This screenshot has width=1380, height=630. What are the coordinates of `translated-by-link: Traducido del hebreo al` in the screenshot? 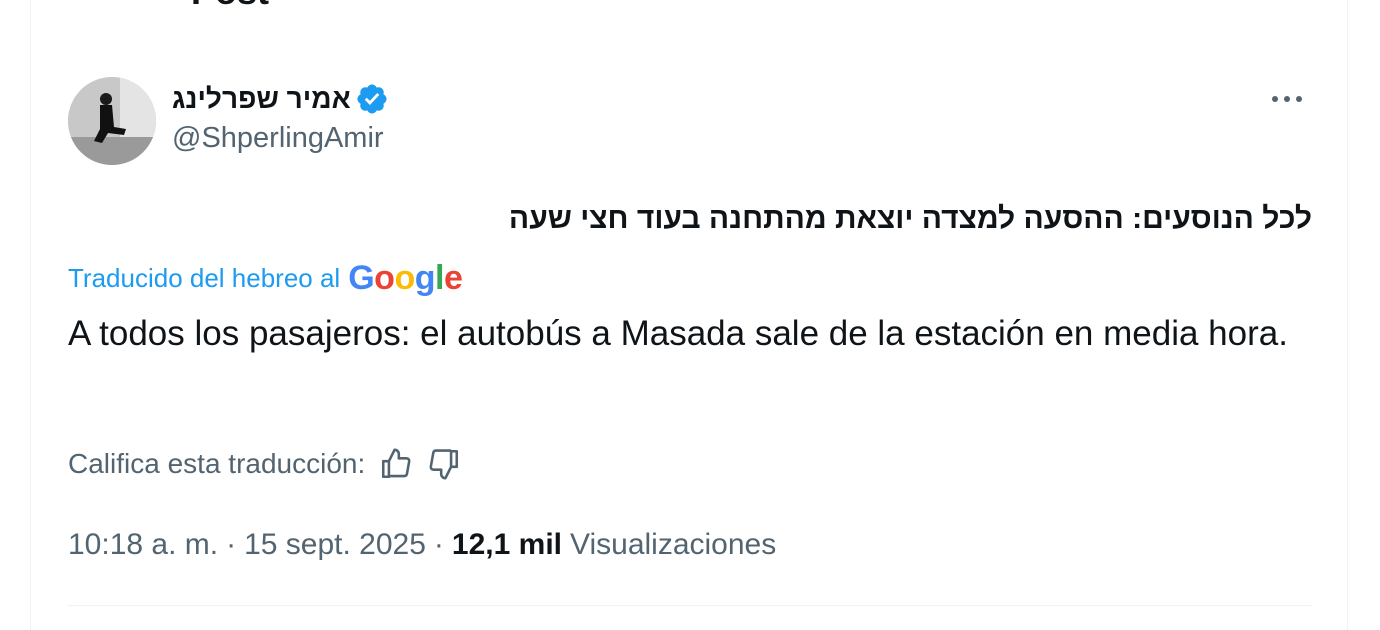 It's located at (204, 278).